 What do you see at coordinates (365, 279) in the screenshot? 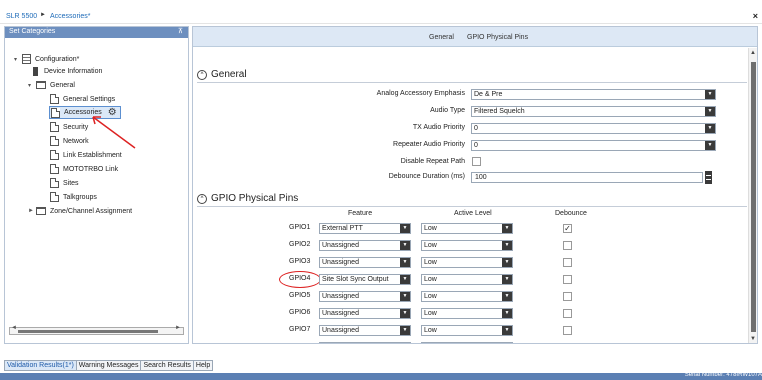
I see `gpio-feature-select: Site Slot Sync Output ▼` at bounding box center [365, 279].